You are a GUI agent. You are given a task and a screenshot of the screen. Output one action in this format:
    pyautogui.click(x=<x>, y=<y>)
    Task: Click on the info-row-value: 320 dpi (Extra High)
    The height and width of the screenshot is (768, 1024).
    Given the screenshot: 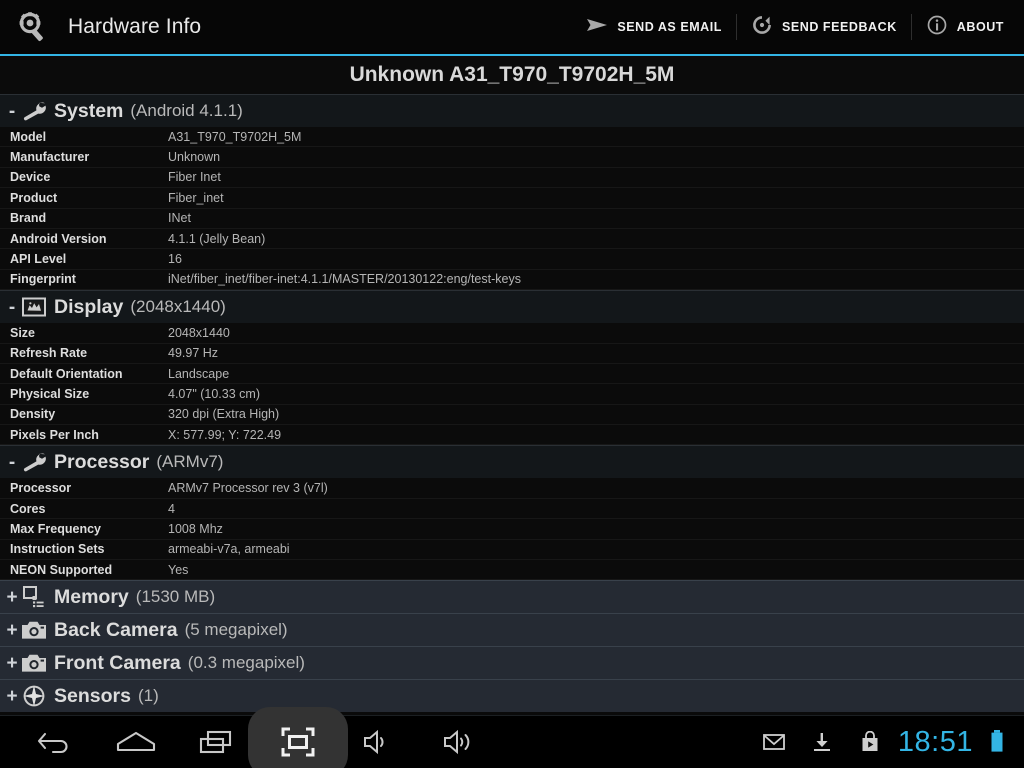 What is the action you would take?
    pyautogui.click(x=224, y=414)
    